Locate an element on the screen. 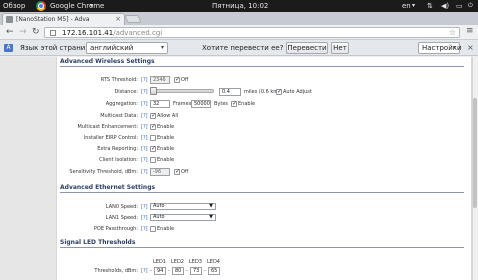  translate-question: Хотите перевести ее? is located at coordinates (243, 48).